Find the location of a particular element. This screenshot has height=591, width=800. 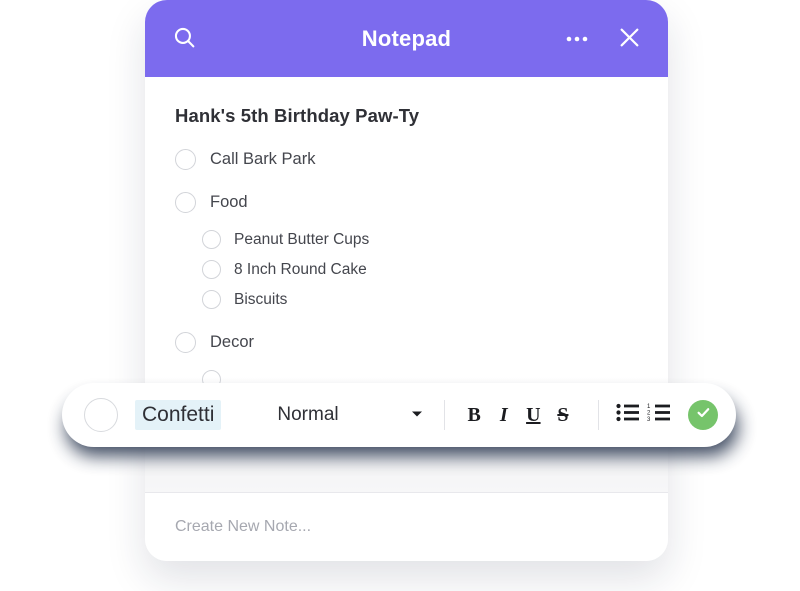

close-button is located at coordinates (629, 39).